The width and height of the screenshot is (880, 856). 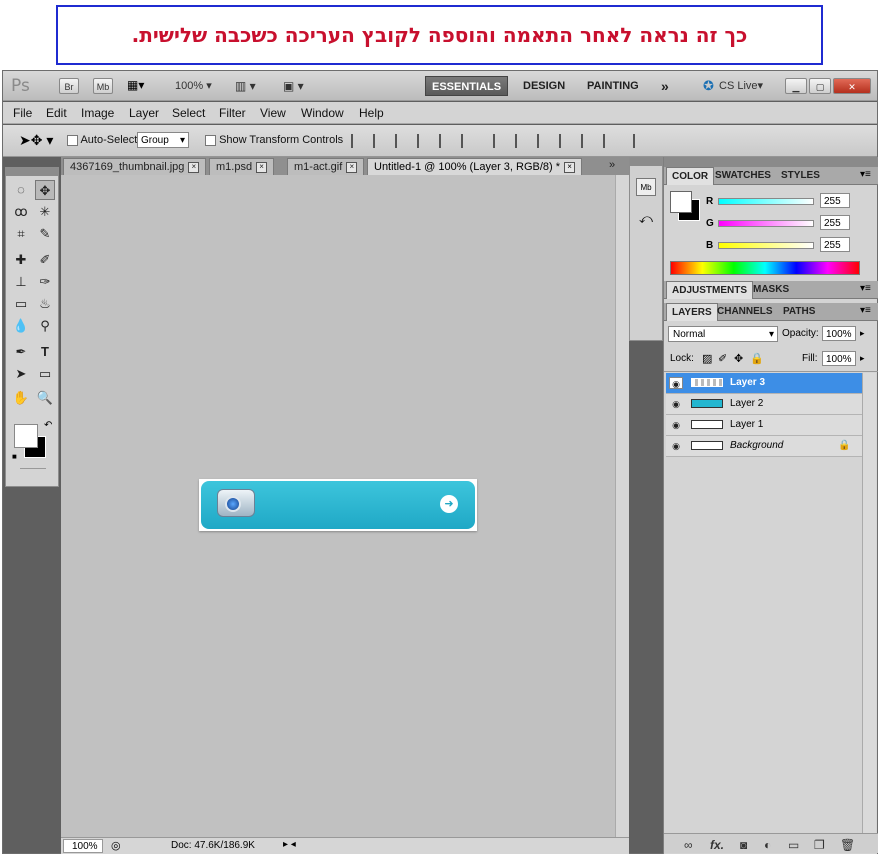 What do you see at coordinates (545, 141) in the screenshot?
I see `distribute-bottom-icon` at bounding box center [545, 141].